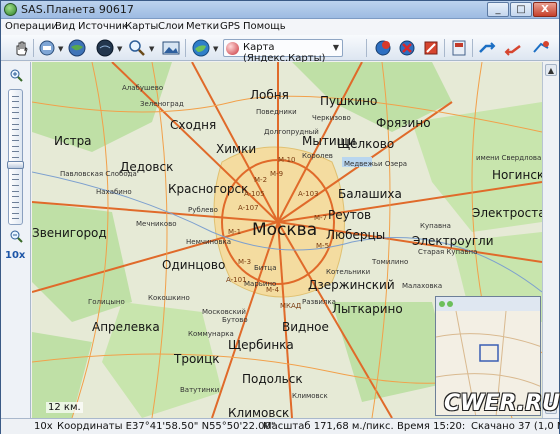 This screenshot has width=560, height=434. What do you see at coordinates (498, 9) in the screenshot?
I see `minimize-button: _` at bounding box center [498, 9].